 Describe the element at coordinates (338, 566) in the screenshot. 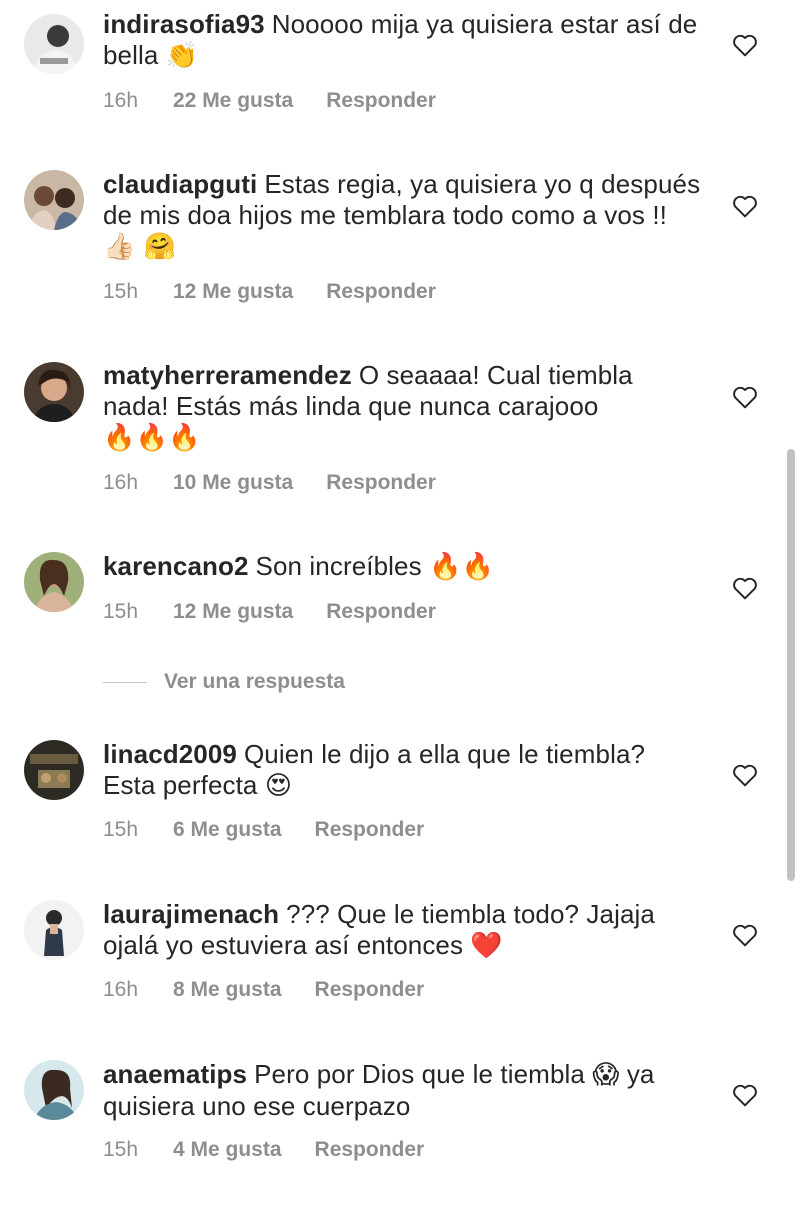

I see `comment-body: Son increíbles` at that location.